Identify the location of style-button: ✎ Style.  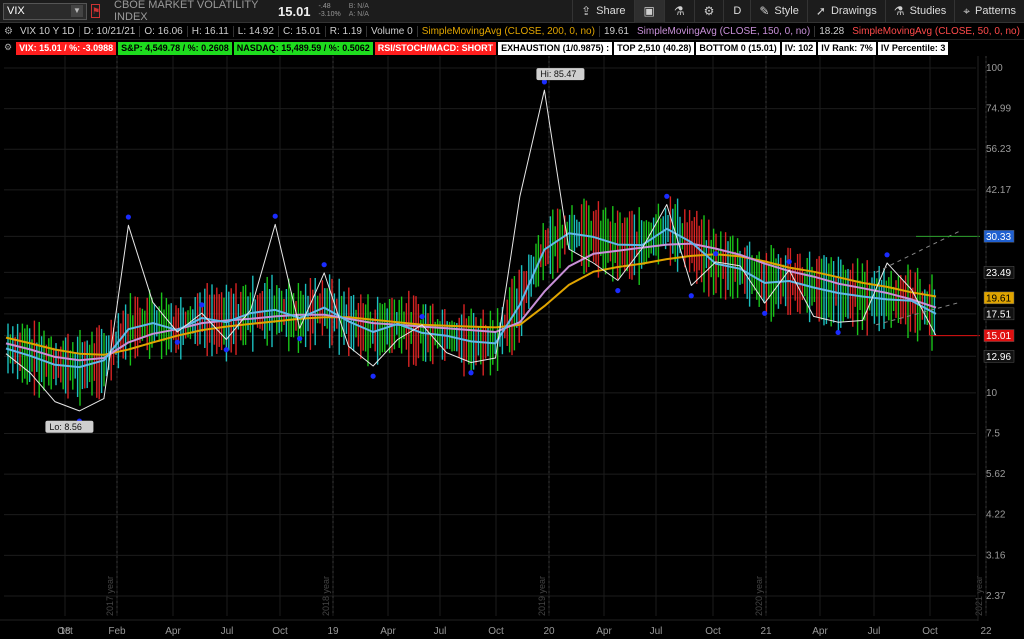
(778, 11).